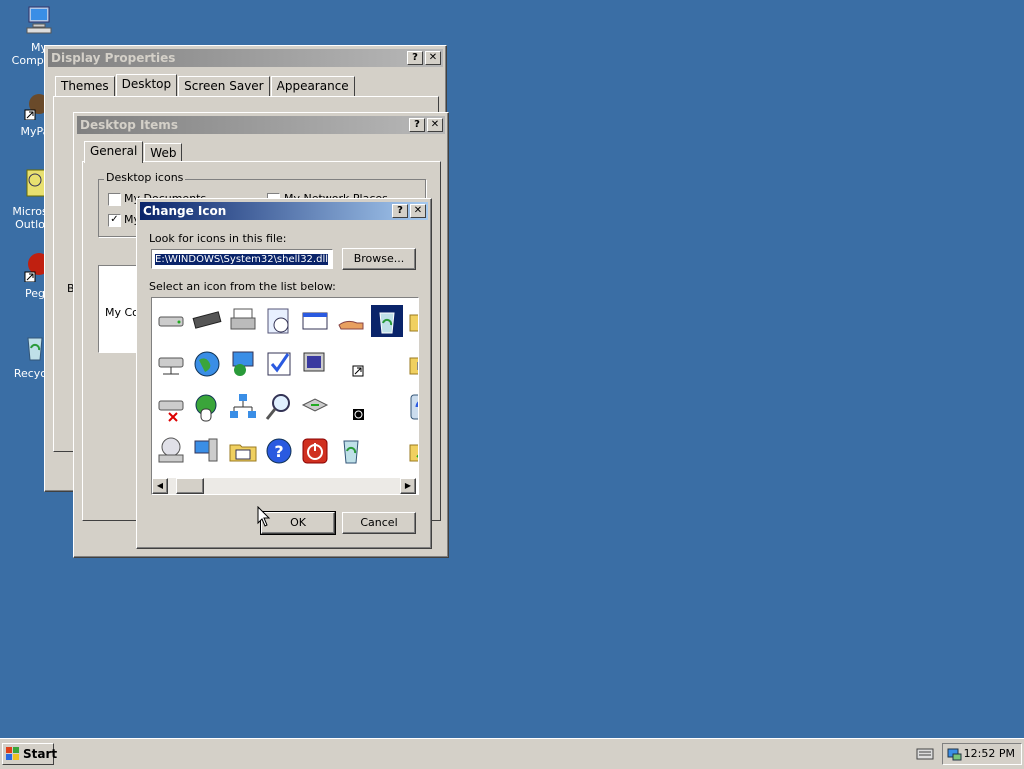 The image size is (1024, 769). What do you see at coordinates (114, 152) in the screenshot?
I see `tab-general: General` at bounding box center [114, 152].